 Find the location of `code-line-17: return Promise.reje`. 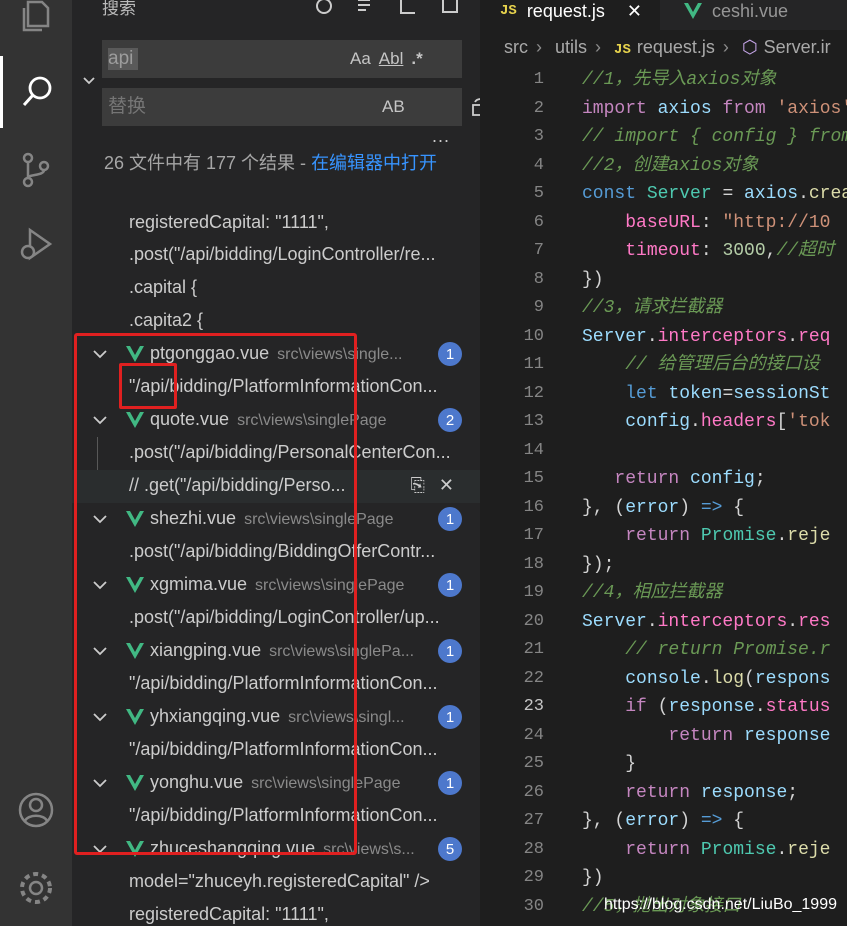

code-line-17: return Promise.reje is located at coordinates (714, 536).